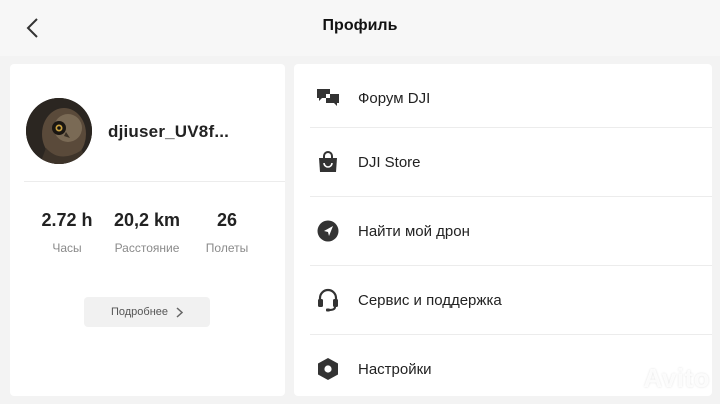 The height and width of the screenshot is (404, 720). Describe the element at coordinates (227, 248) in the screenshot. I see `stat-label: Полеты` at that location.